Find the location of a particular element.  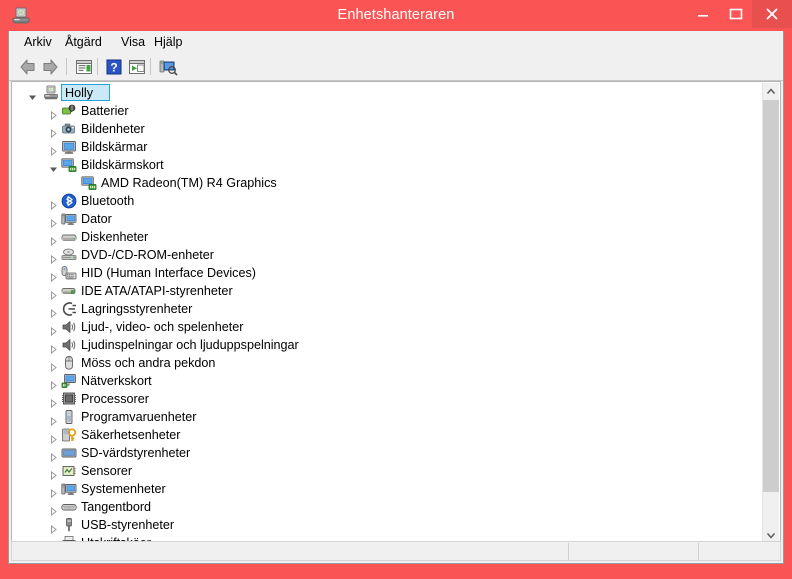

tree-label-bildskarmar: Bildskärmar is located at coordinates (114, 147).